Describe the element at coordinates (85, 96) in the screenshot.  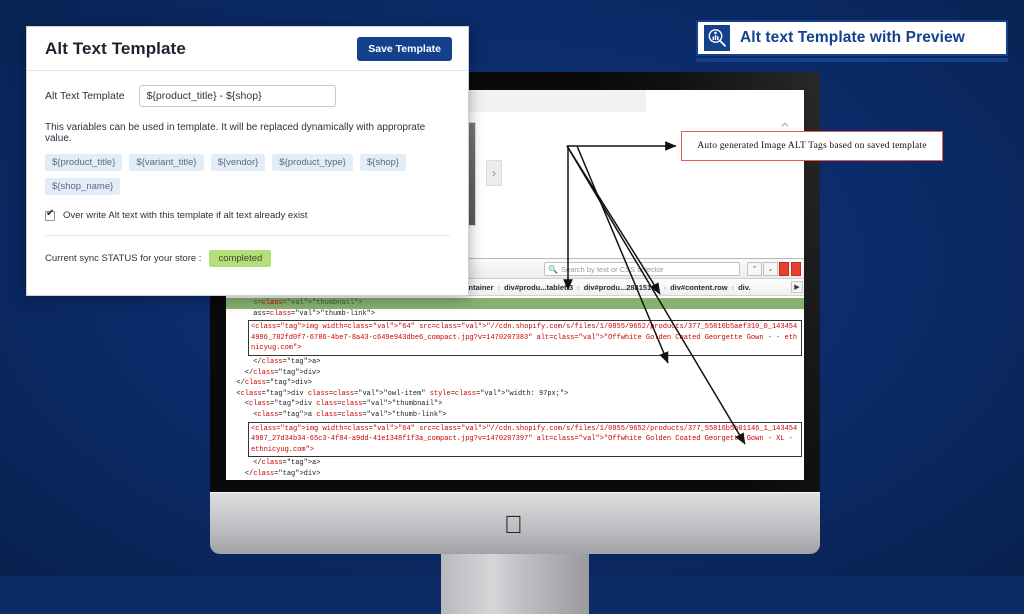
I see `template-field-label: Alt Text Template` at that location.